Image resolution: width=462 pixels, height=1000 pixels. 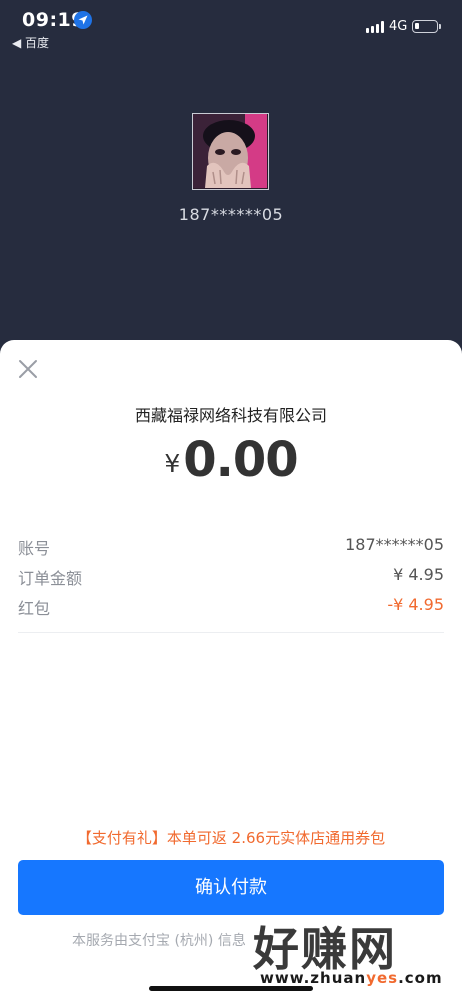 What do you see at coordinates (440, 26) in the screenshot?
I see `battery-tip` at bounding box center [440, 26].